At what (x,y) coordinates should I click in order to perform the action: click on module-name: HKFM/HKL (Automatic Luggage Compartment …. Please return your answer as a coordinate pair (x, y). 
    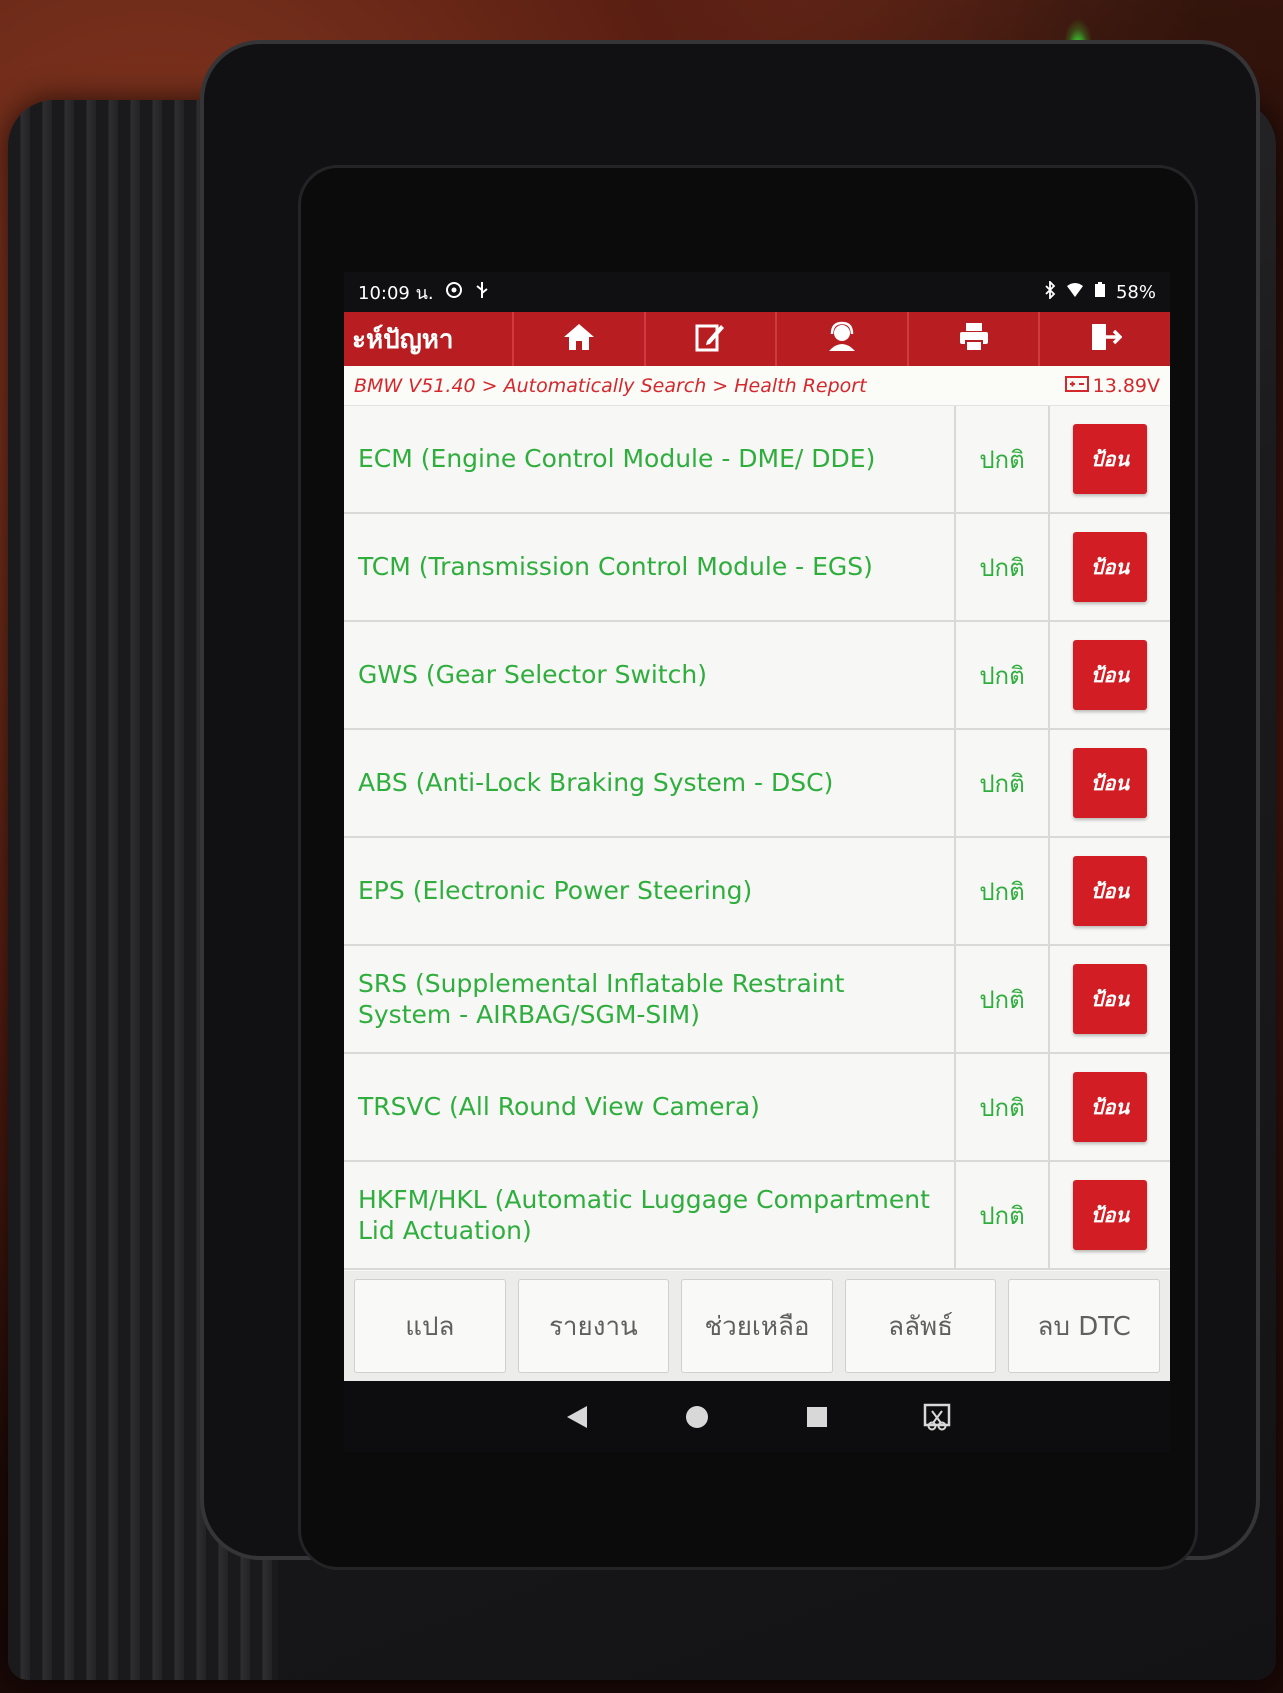
    Looking at the image, I should click on (650, 1215).